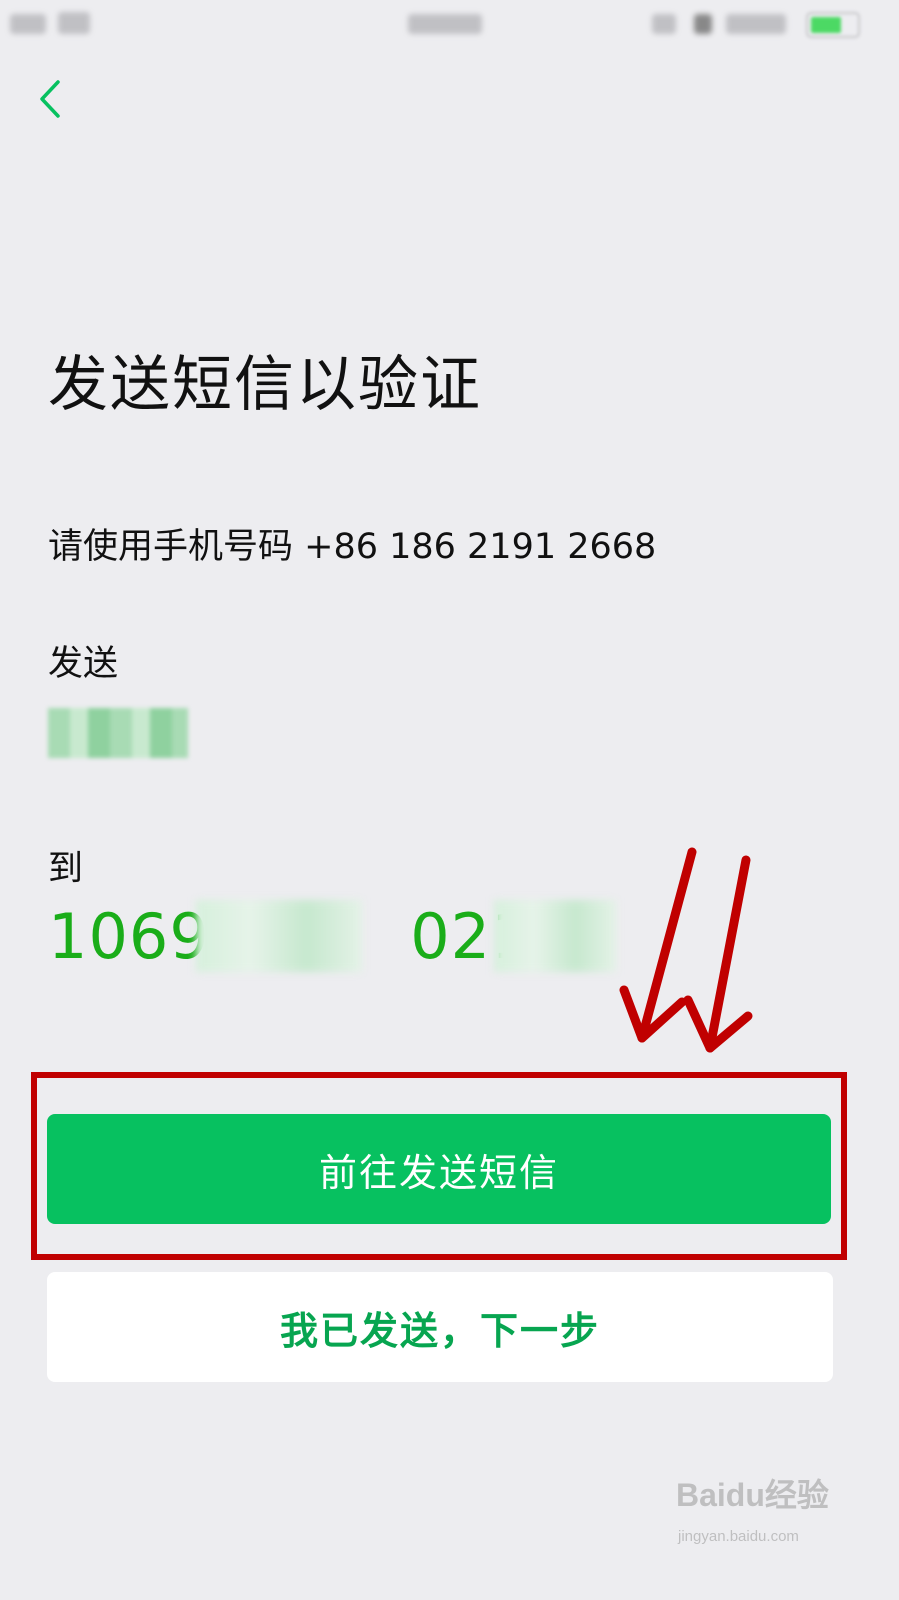 The image size is (899, 1600). What do you see at coordinates (766, 1525) in the screenshot?
I see `baidu-jingyan-watermark: Baidu经验 jingyan.baidu.com` at bounding box center [766, 1525].